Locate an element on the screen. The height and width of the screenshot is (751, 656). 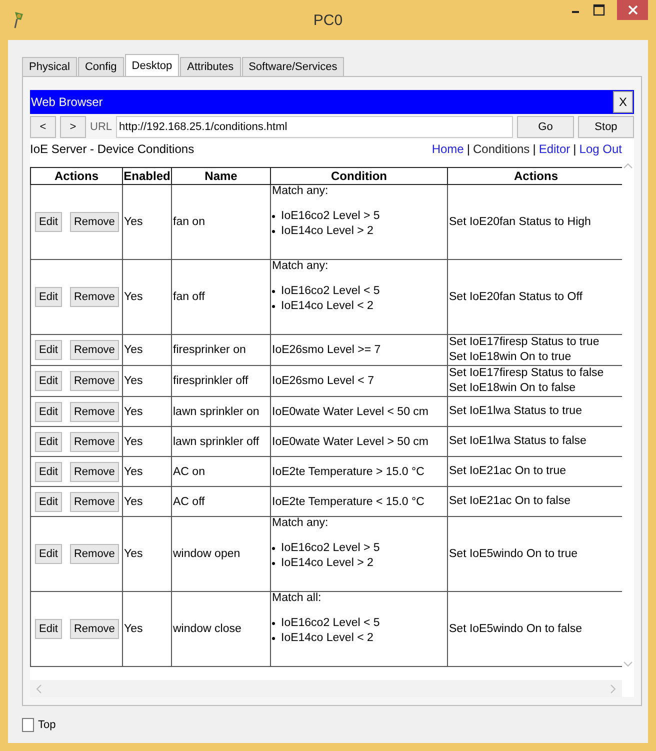
browser-title: Web Browser is located at coordinates (67, 102).